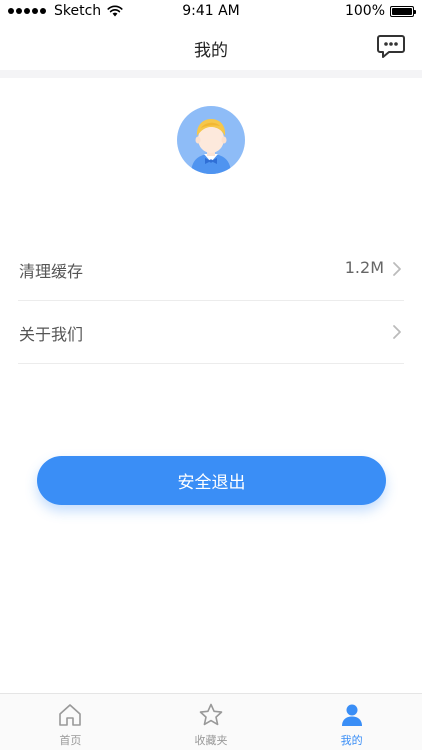 The image size is (422, 750). Describe the element at coordinates (211, 332) in the screenshot. I see `about-us-row: 关于我们` at that location.